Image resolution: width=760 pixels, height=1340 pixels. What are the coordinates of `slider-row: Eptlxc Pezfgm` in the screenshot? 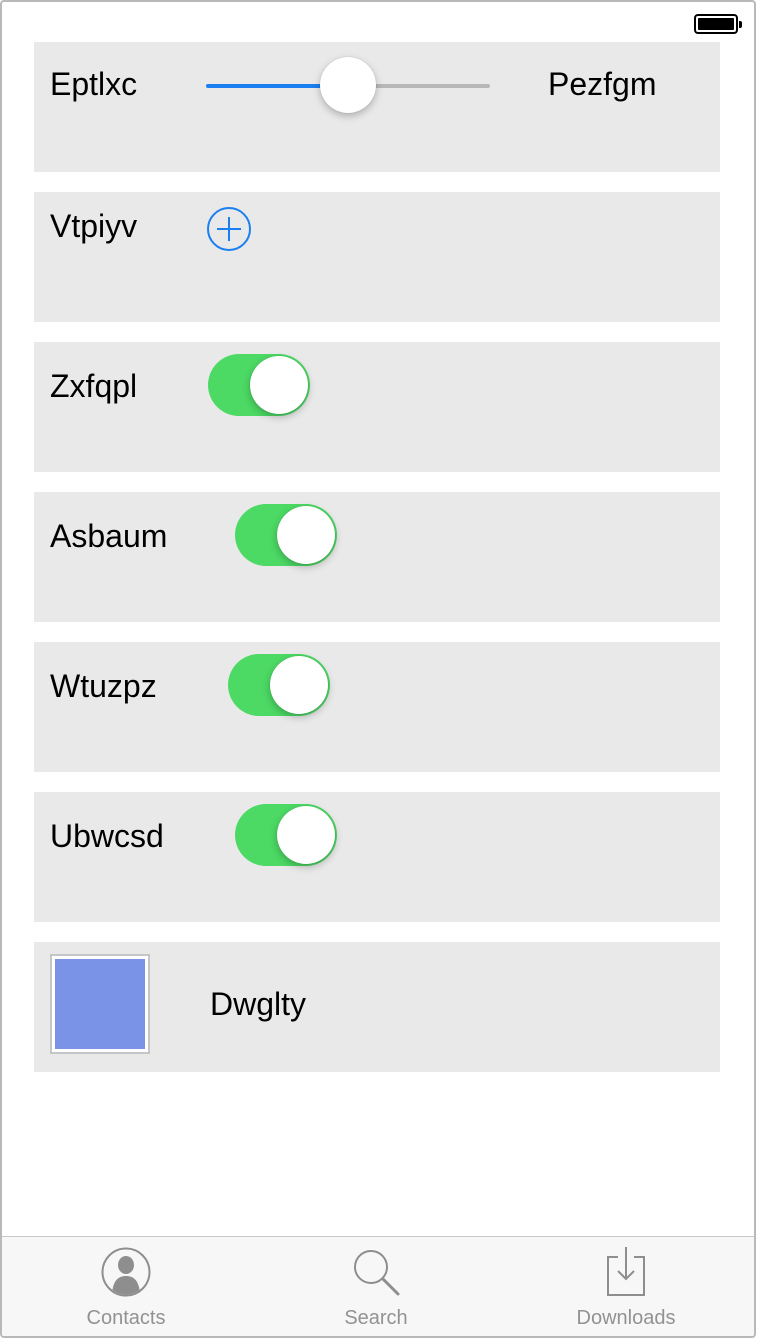 It's located at (377, 107).